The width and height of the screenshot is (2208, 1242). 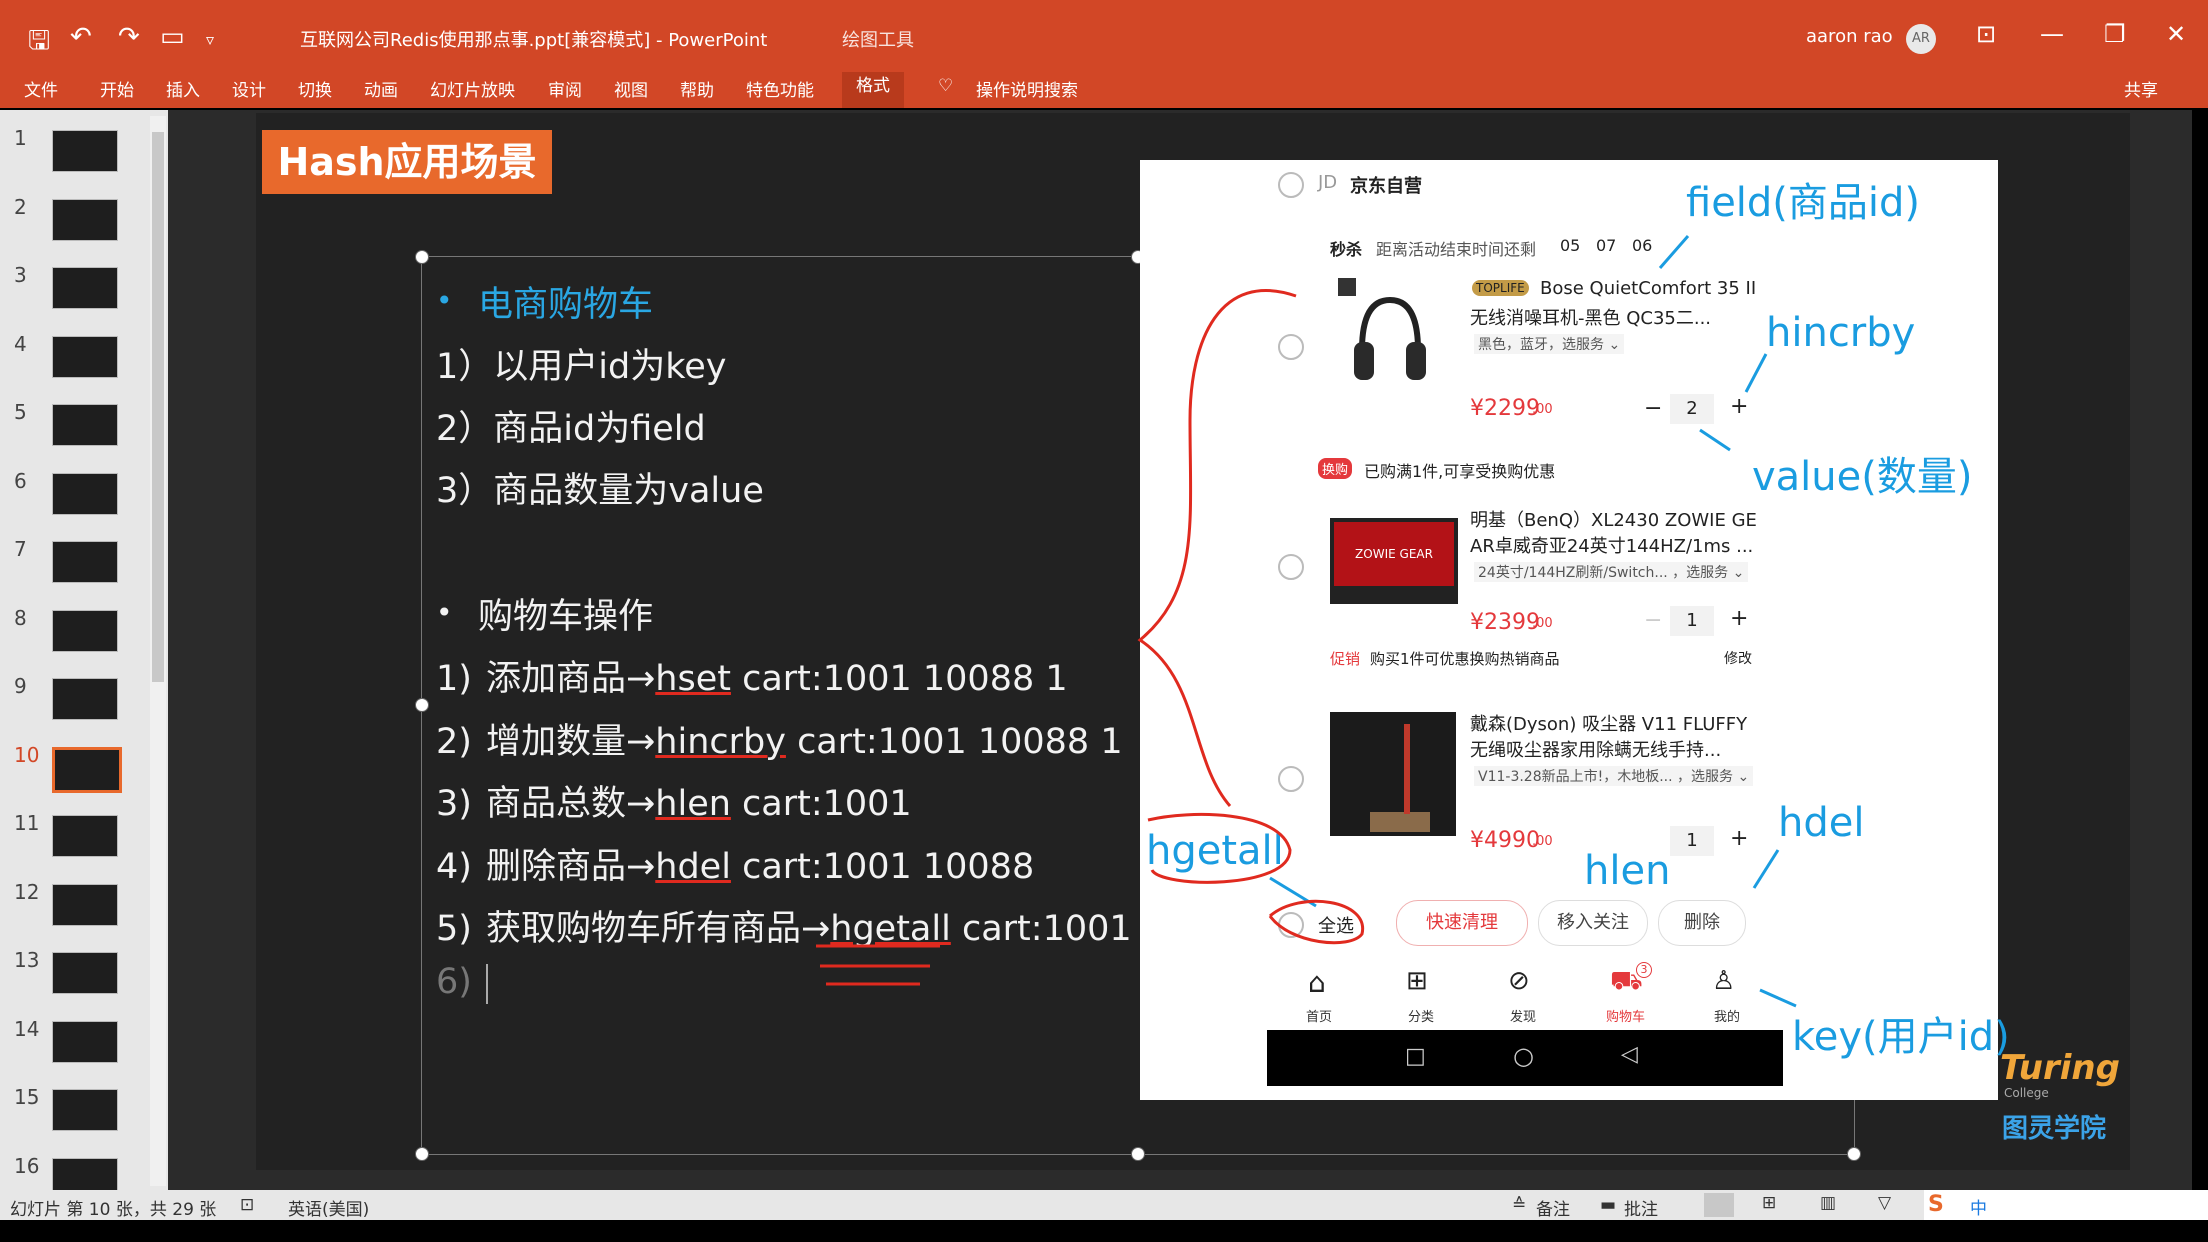 I want to click on slideshow-icon: ▽, so click(x=1884, y=1203).